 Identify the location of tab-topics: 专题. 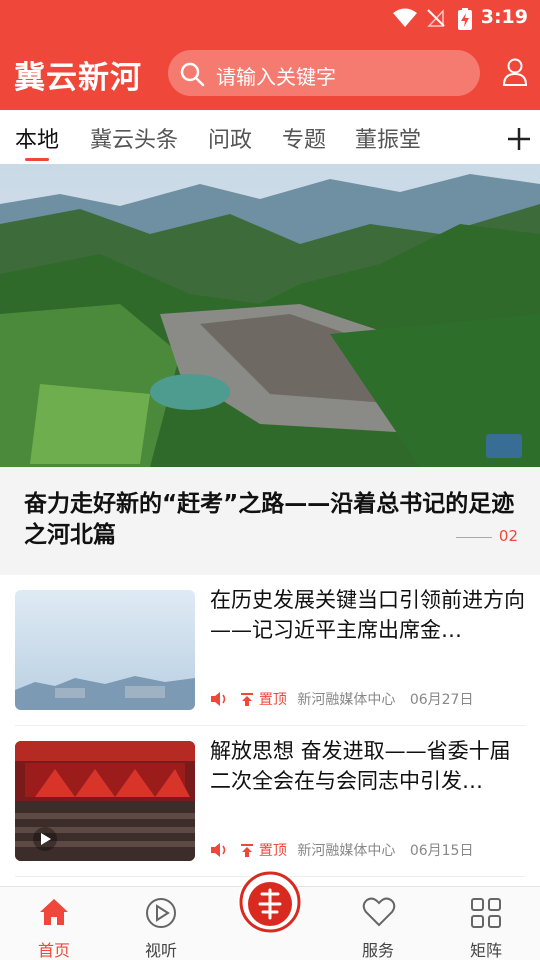
(304, 138).